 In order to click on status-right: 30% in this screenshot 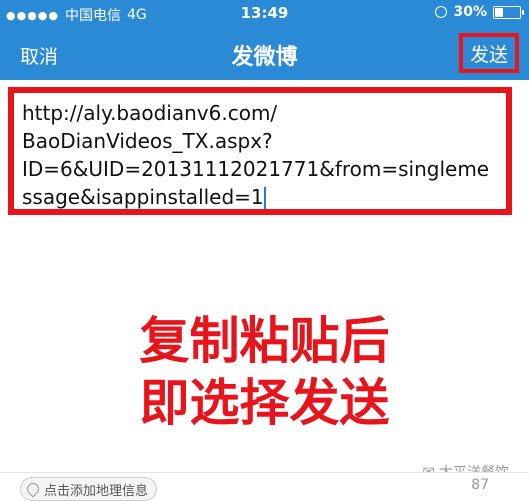, I will do `click(479, 12)`.